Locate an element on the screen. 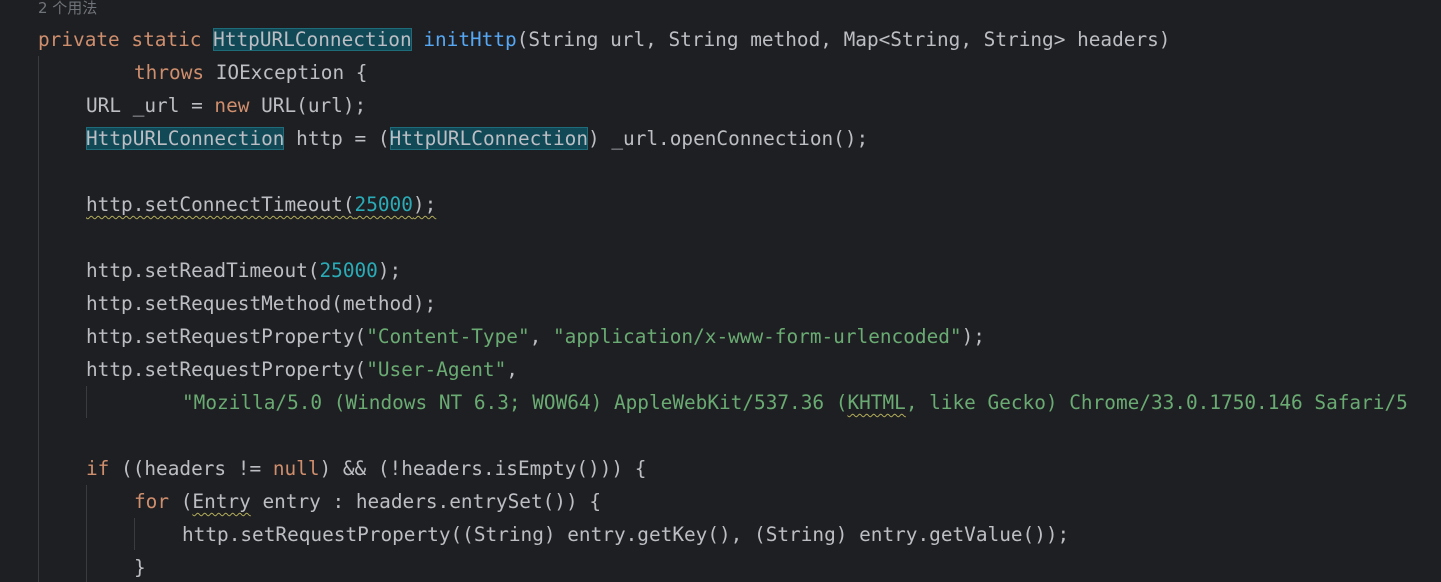 This screenshot has height=582, width=1441. warning-code: Entry is located at coordinates (221, 501).